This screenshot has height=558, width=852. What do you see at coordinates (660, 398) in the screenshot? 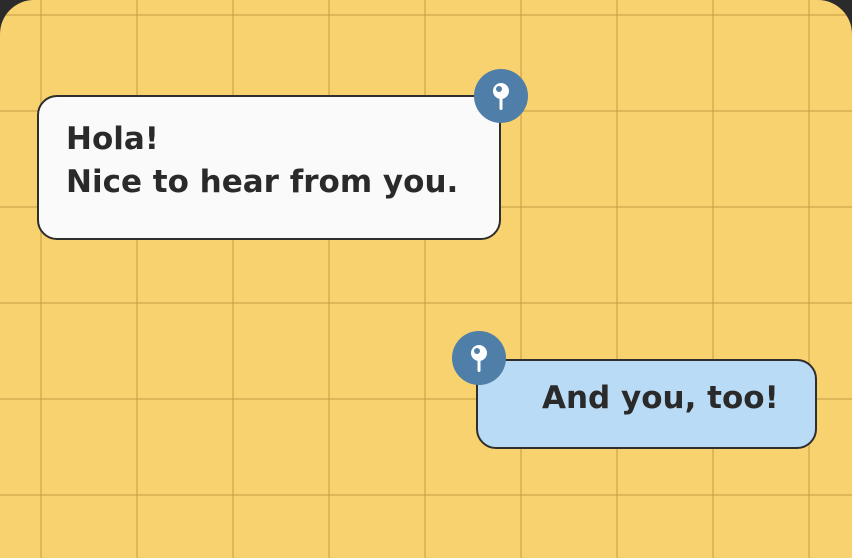
I see `message-line: And you, too!` at bounding box center [660, 398].